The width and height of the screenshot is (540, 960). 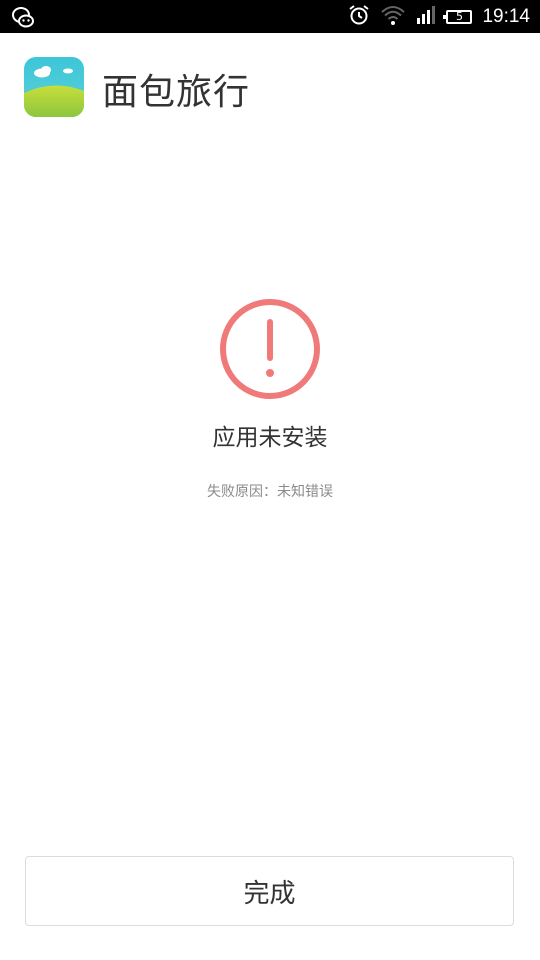 What do you see at coordinates (426, 17) in the screenshot?
I see `signal-icon` at bounding box center [426, 17].